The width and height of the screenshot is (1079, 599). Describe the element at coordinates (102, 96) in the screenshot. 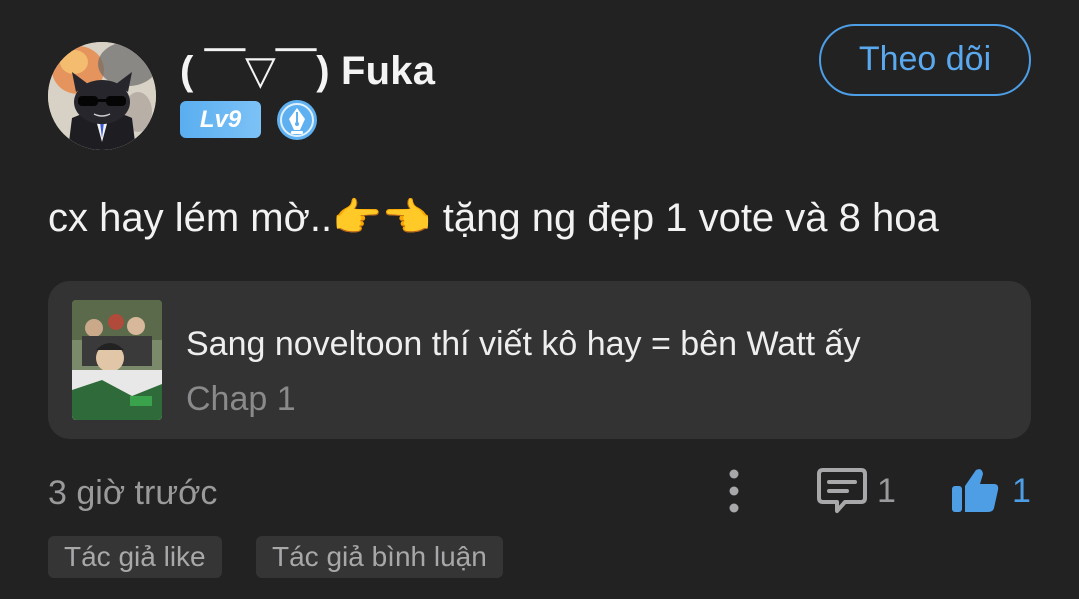

I see `avatar` at that location.